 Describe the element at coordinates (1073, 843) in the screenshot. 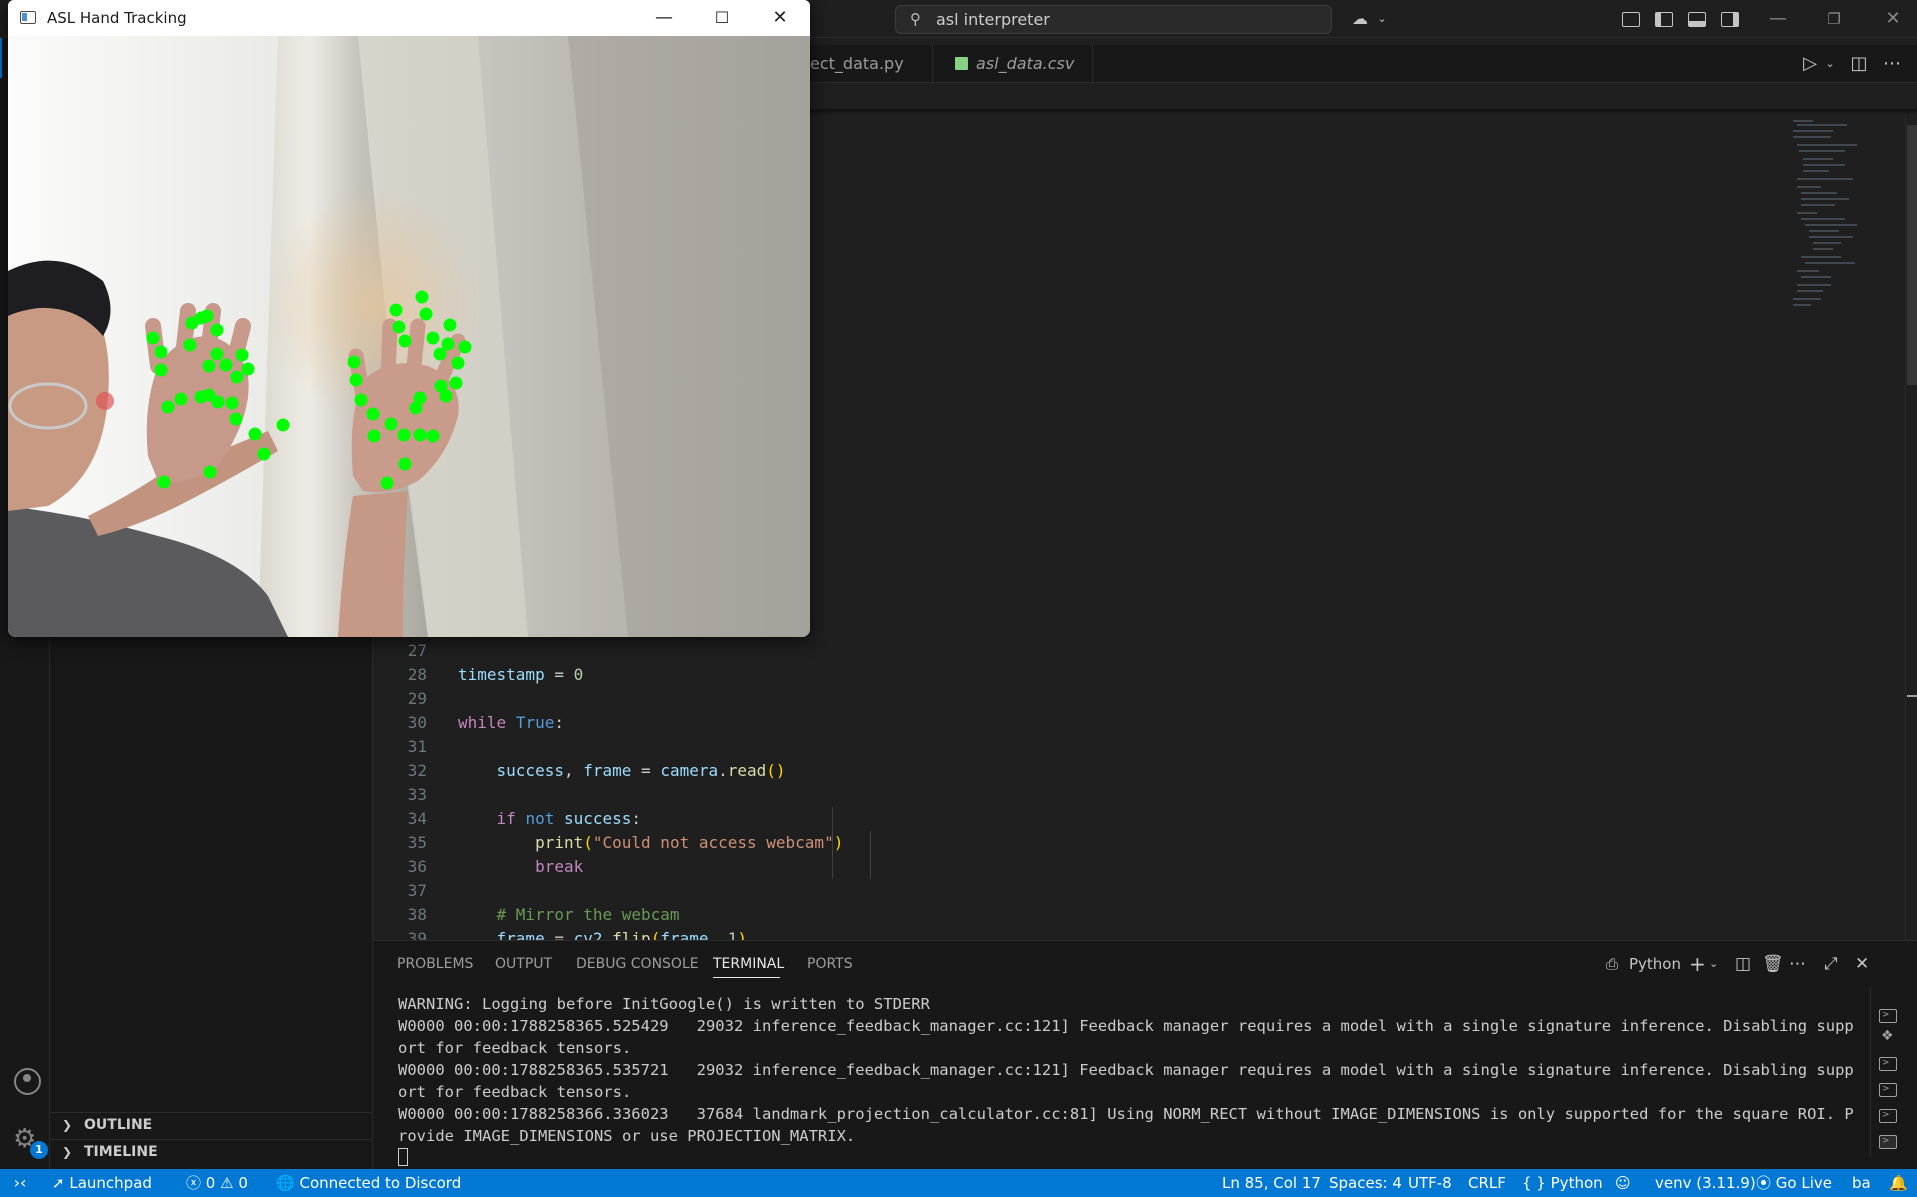

I see `code-line: 35 print("Could not access webcam")` at that location.